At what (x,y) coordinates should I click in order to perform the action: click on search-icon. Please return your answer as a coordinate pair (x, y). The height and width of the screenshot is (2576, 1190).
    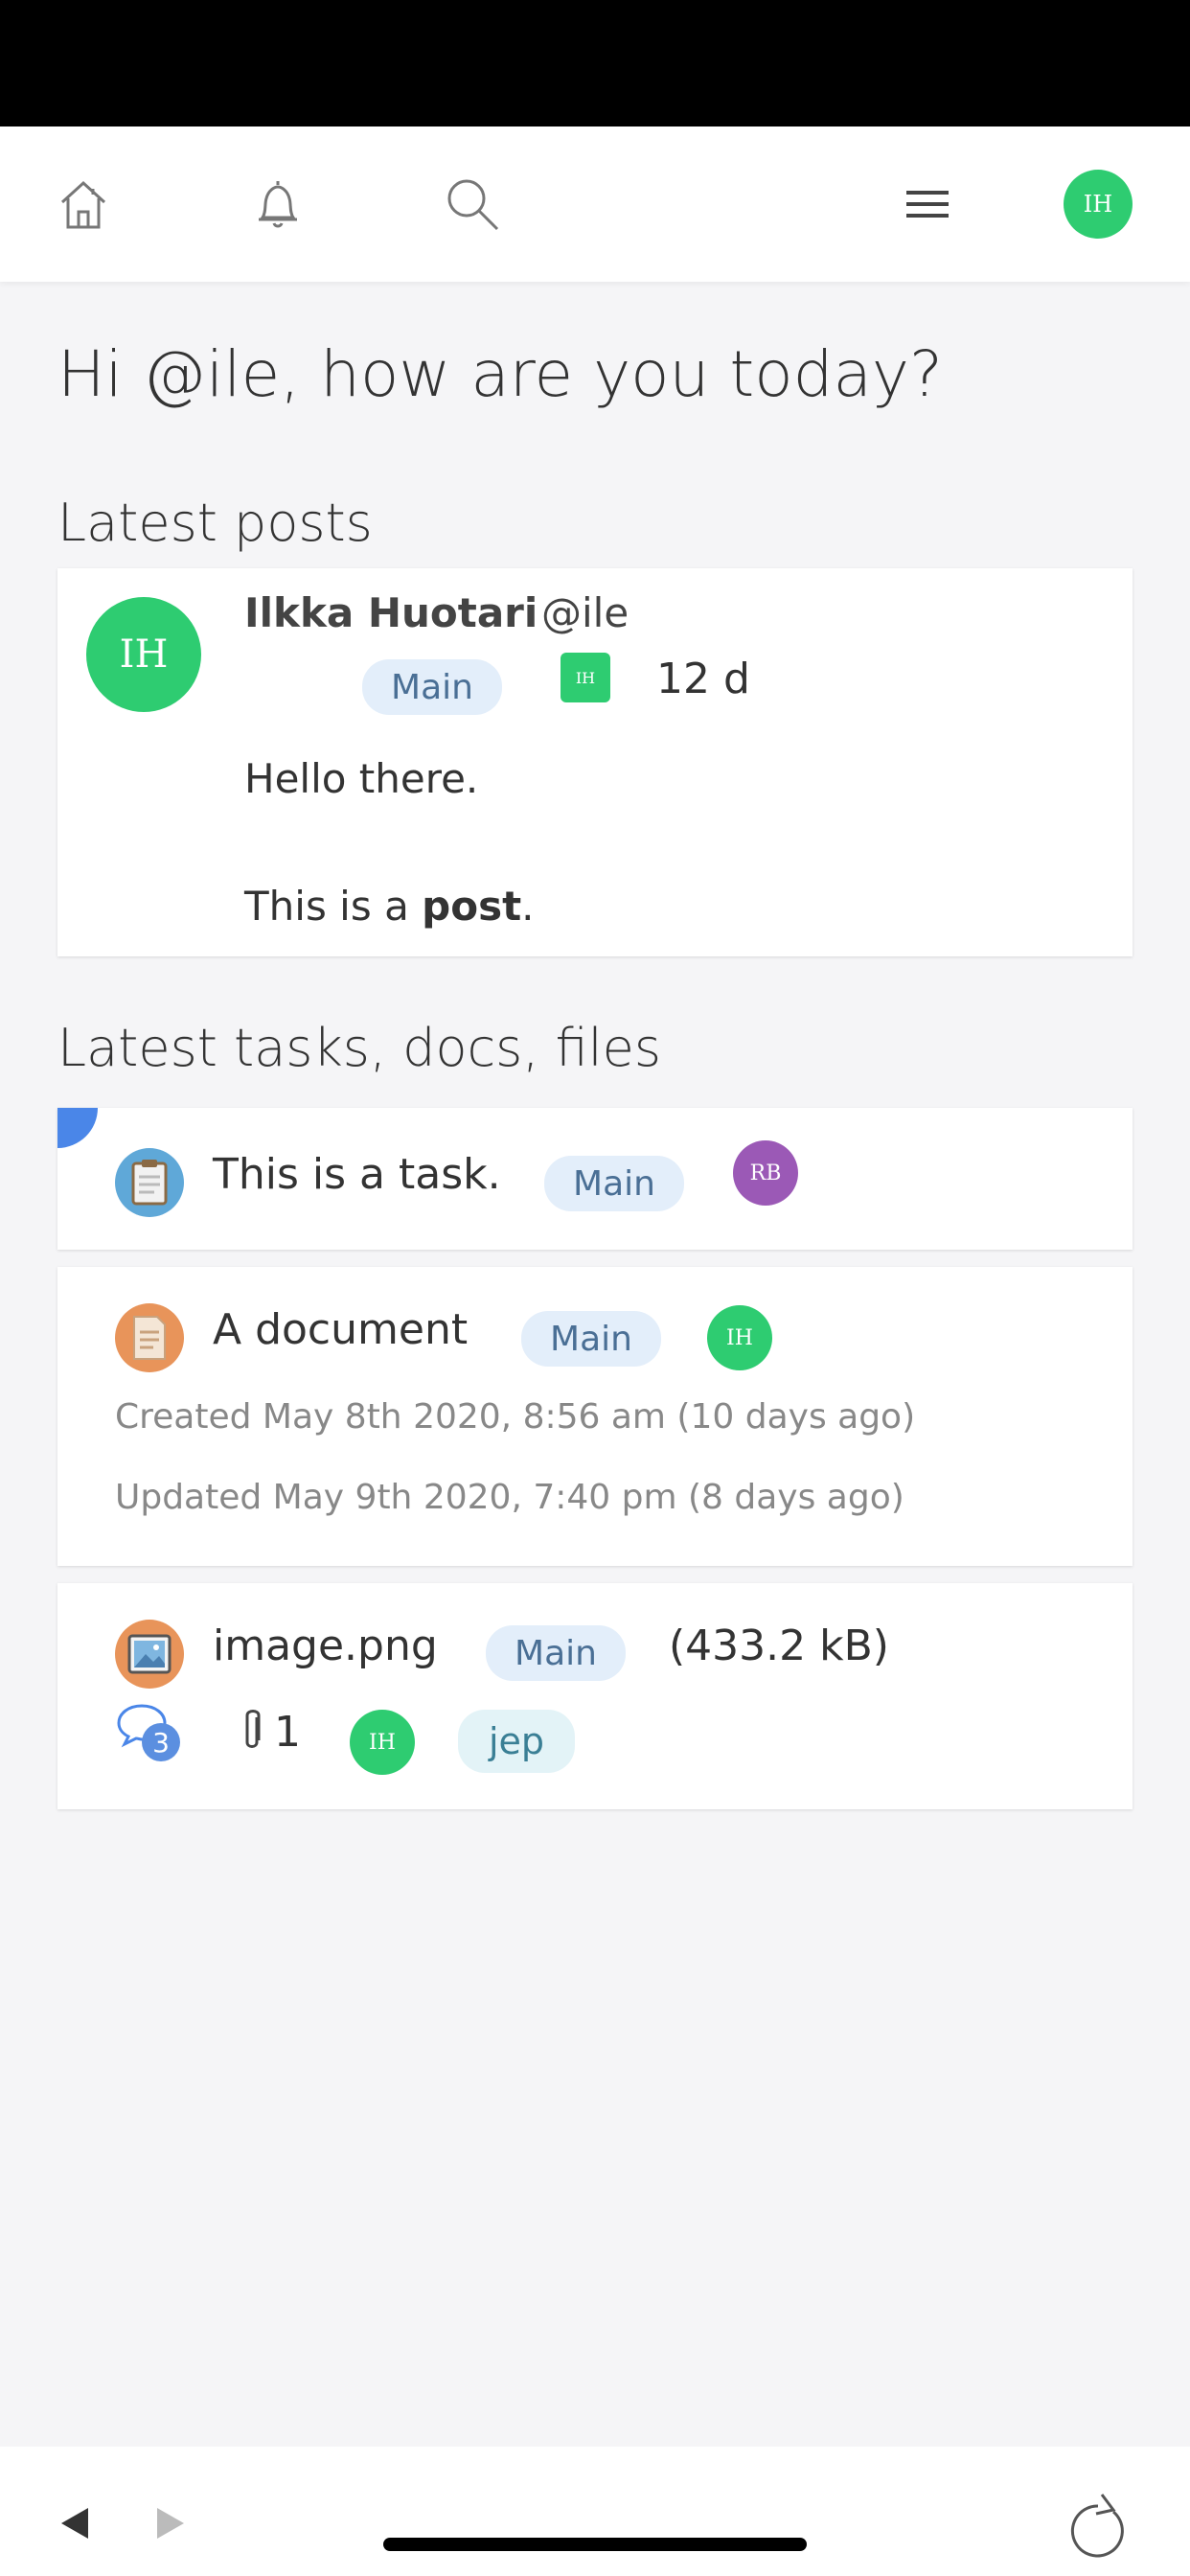
    Looking at the image, I should click on (473, 204).